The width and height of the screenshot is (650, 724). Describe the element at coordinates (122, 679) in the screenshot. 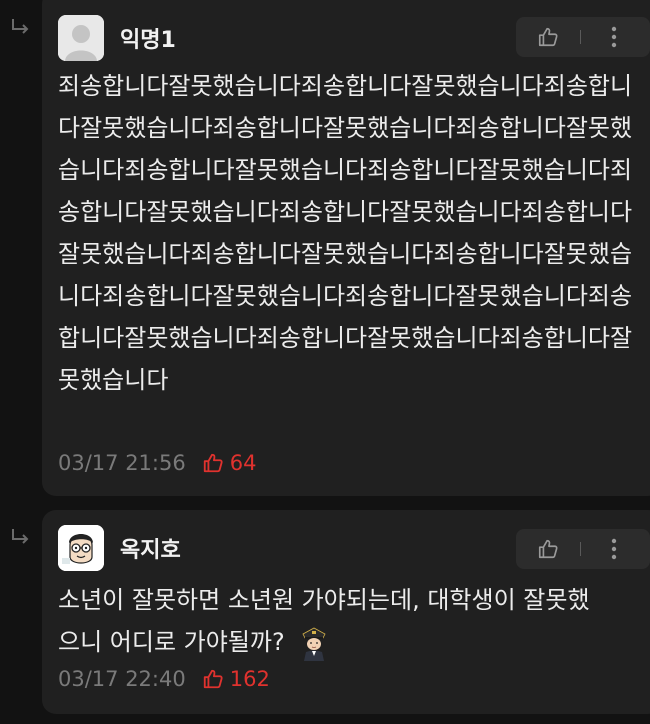

I see `comment-timestamp: 03/17 22:40` at that location.